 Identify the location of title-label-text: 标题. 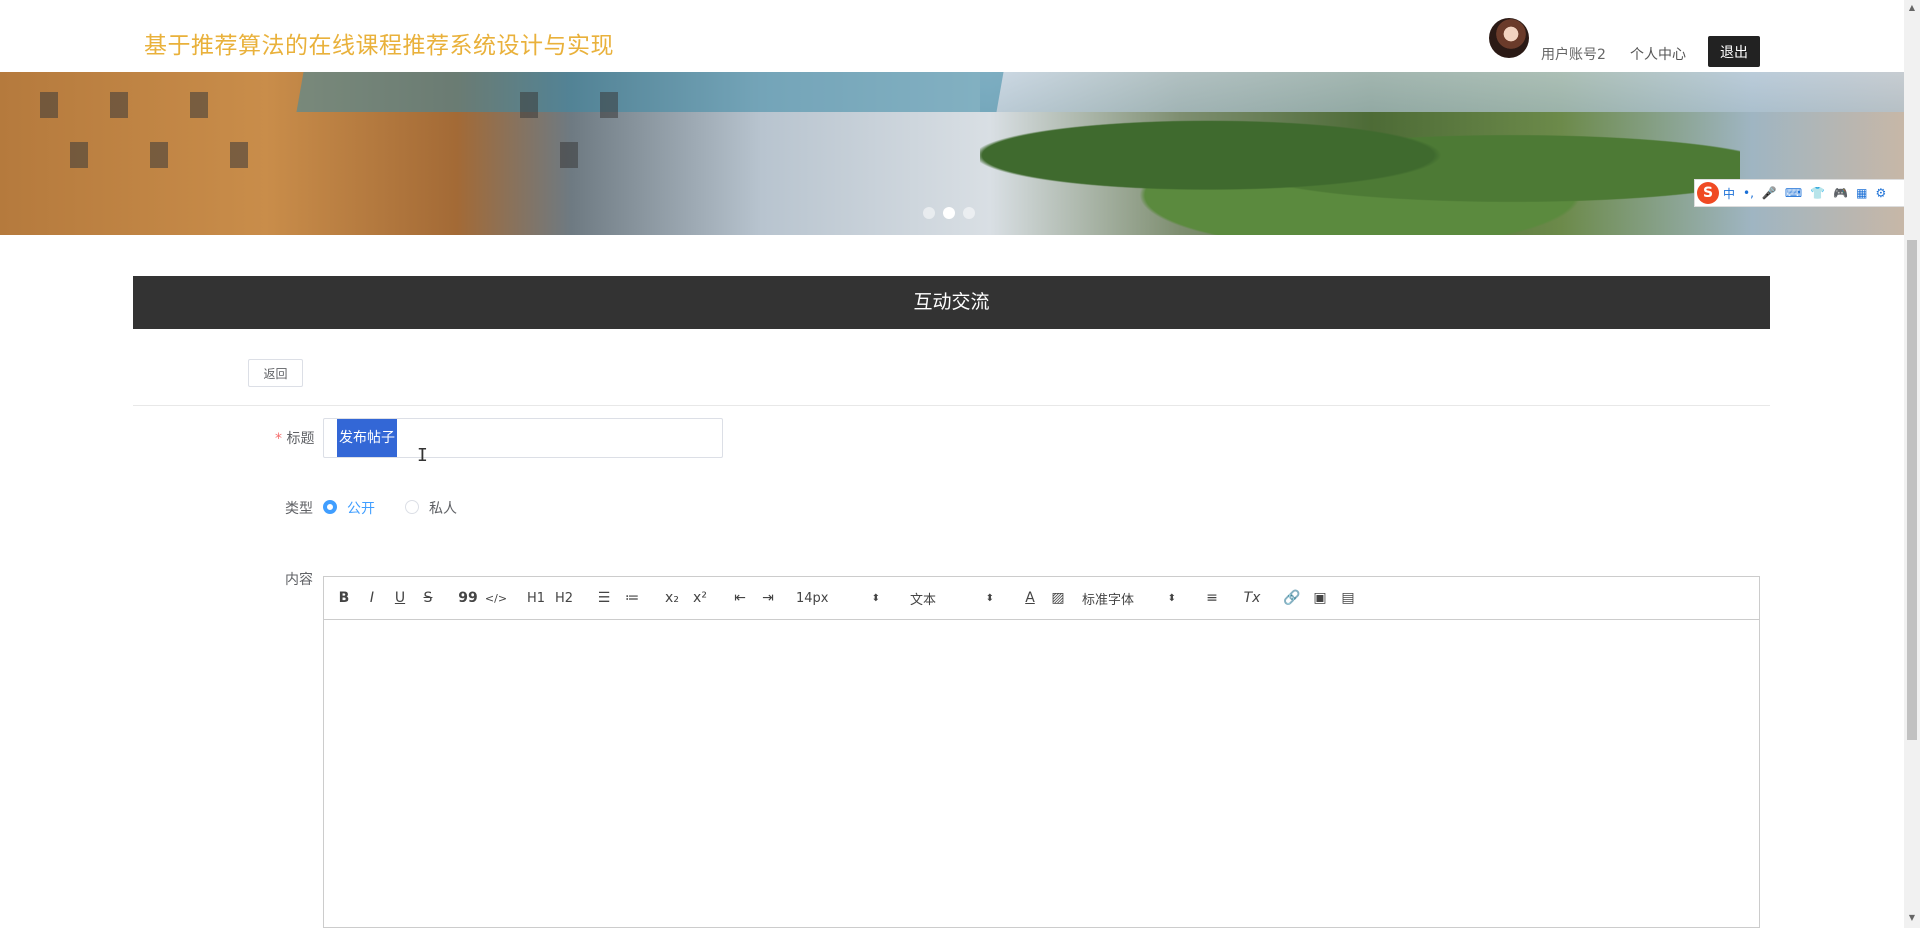
(300, 439).